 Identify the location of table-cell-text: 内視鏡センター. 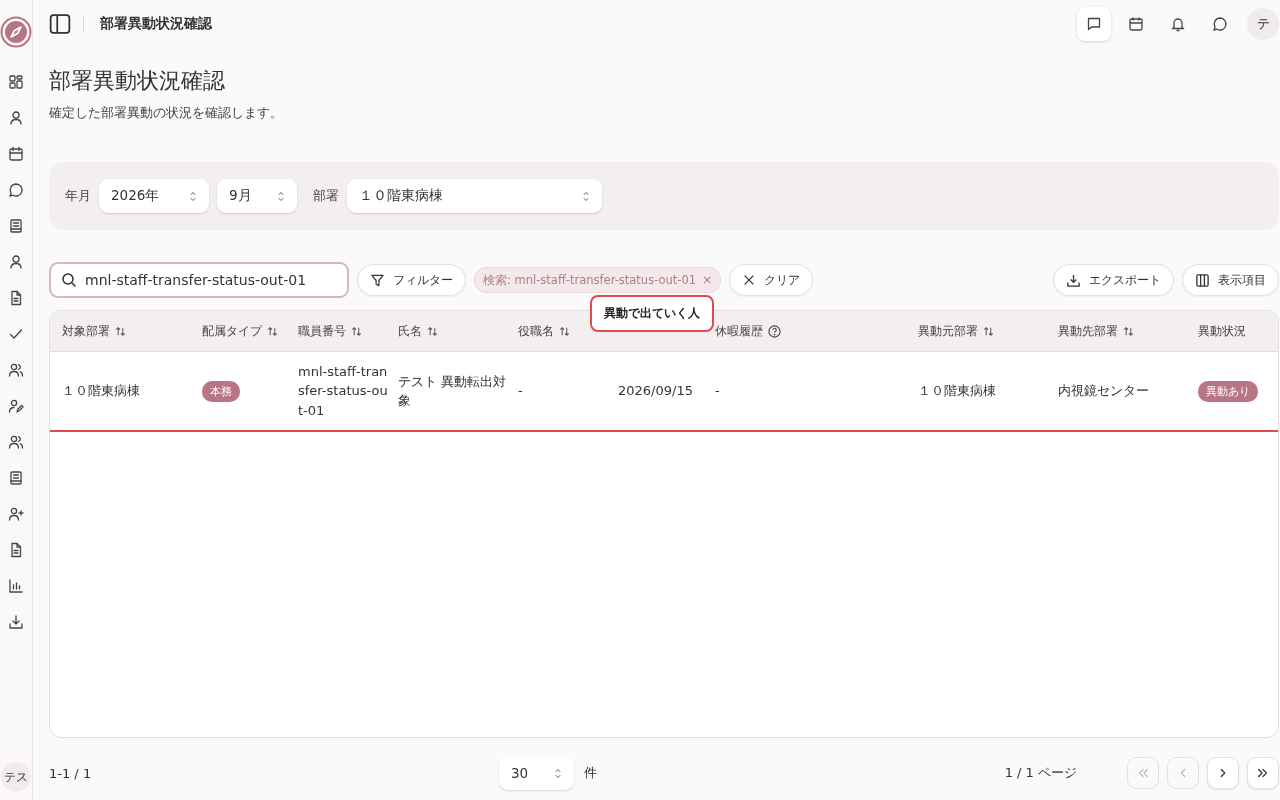
(1103, 391).